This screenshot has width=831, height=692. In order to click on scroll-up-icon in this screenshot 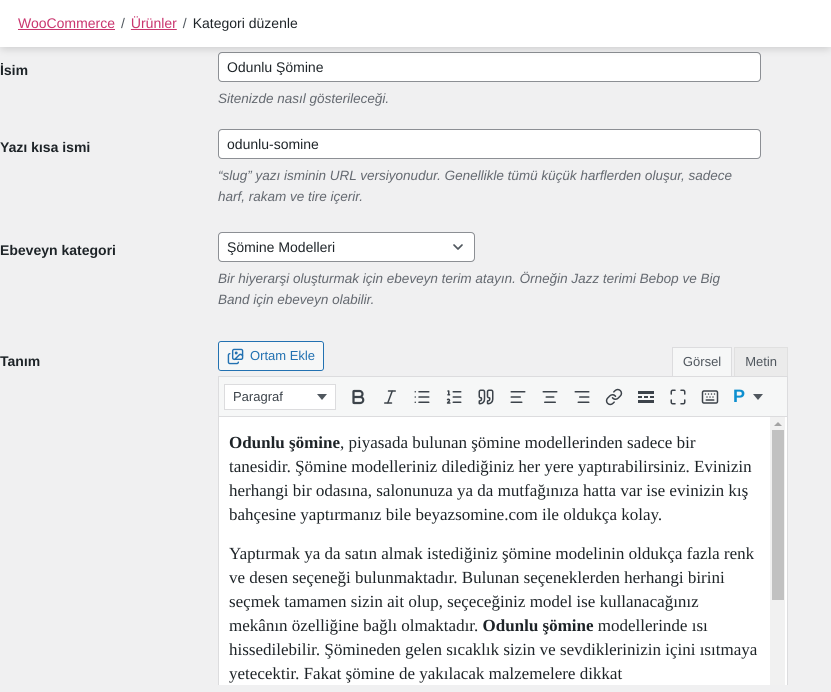, I will do `click(778, 424)`.